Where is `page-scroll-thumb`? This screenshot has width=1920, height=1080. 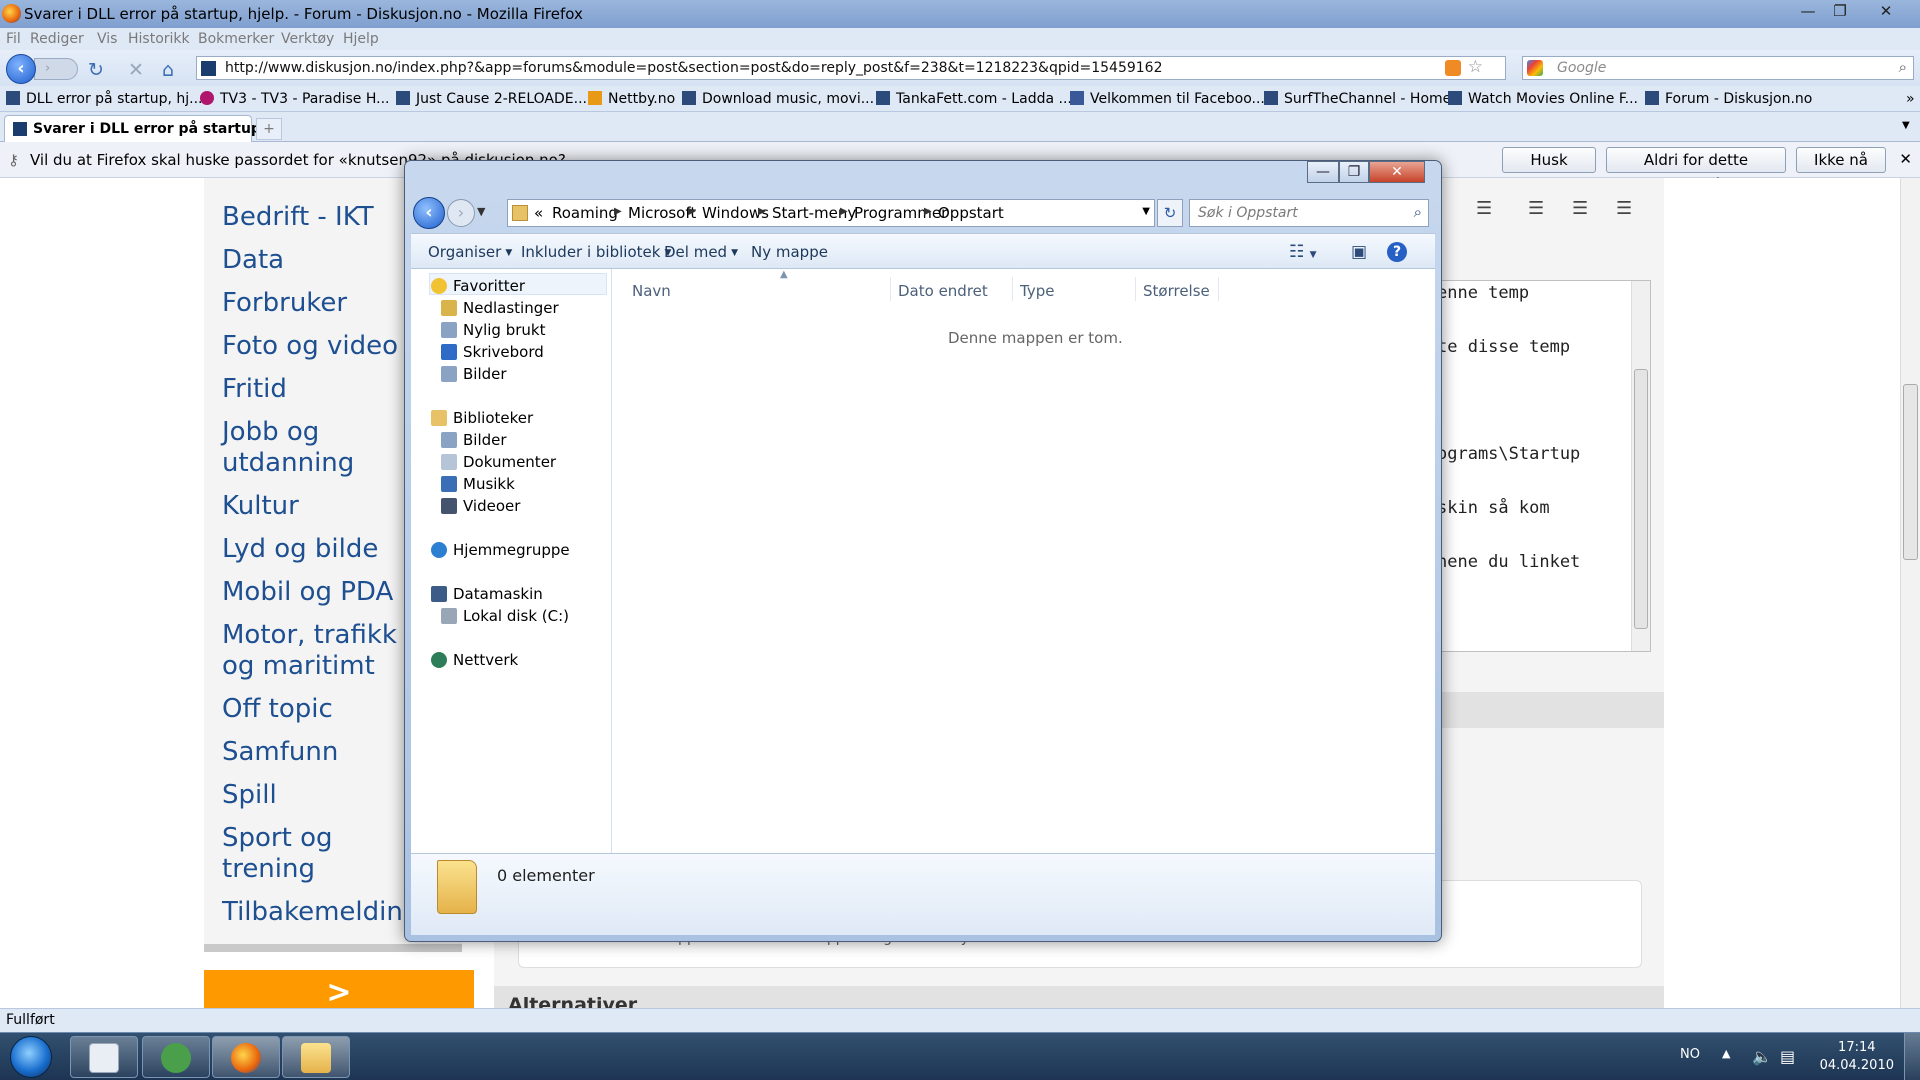
page-scroll-thumb is located at coordinates (1910, 472).